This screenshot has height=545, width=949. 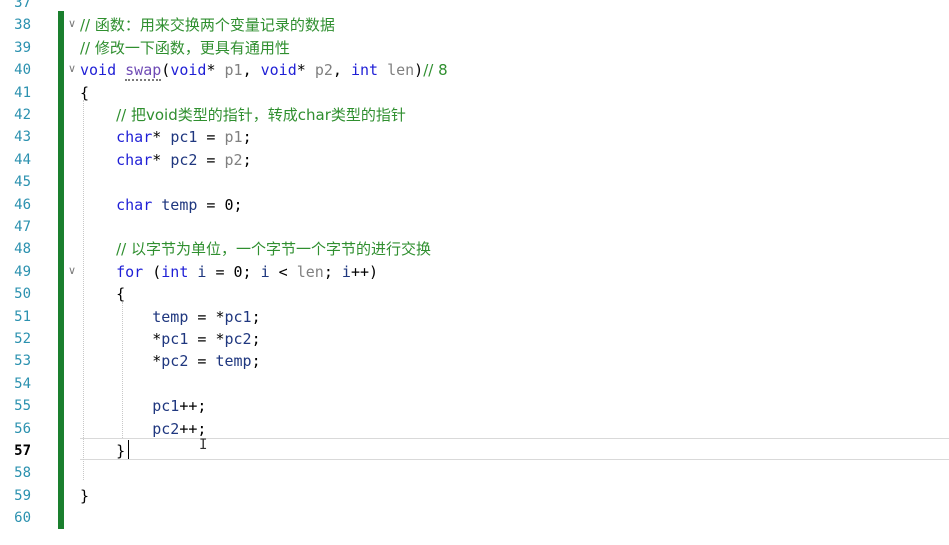 What do you see at coordinates (474, 518) in the screenshot?
I see `code-line: 60` at bounding box center [474, 518].